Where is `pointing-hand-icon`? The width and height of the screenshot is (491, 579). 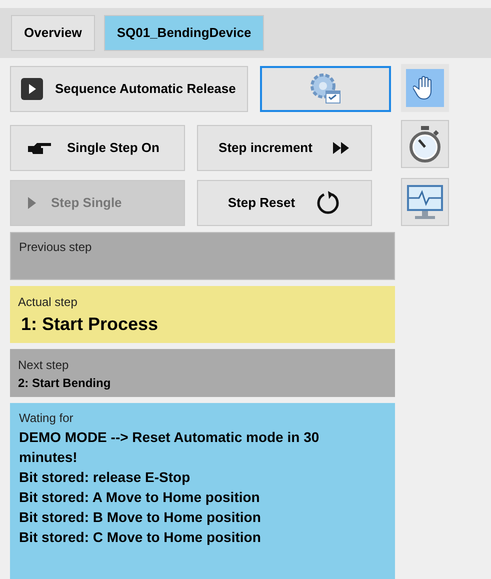
pointing-hand-icon is located at coordinates (40, 148).